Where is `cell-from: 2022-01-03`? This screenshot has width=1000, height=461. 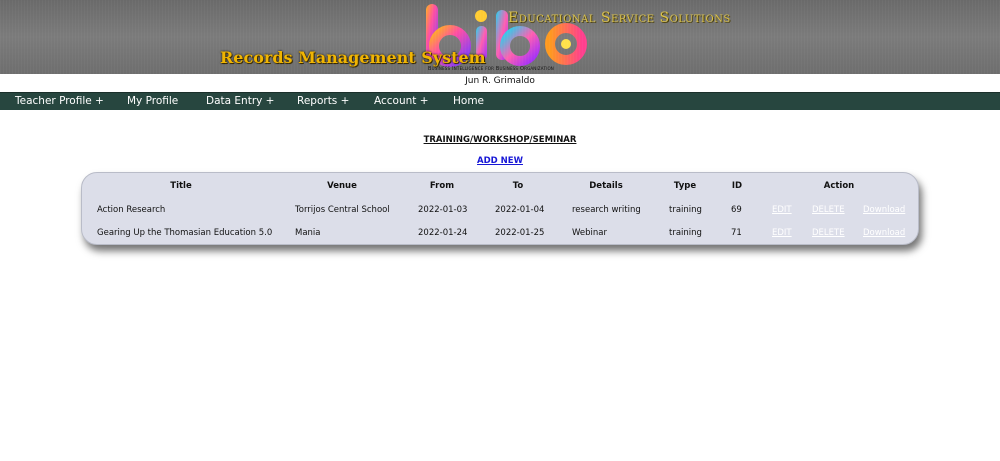
cell-from: 2022-01-03 is located at coordinates (443, 210).